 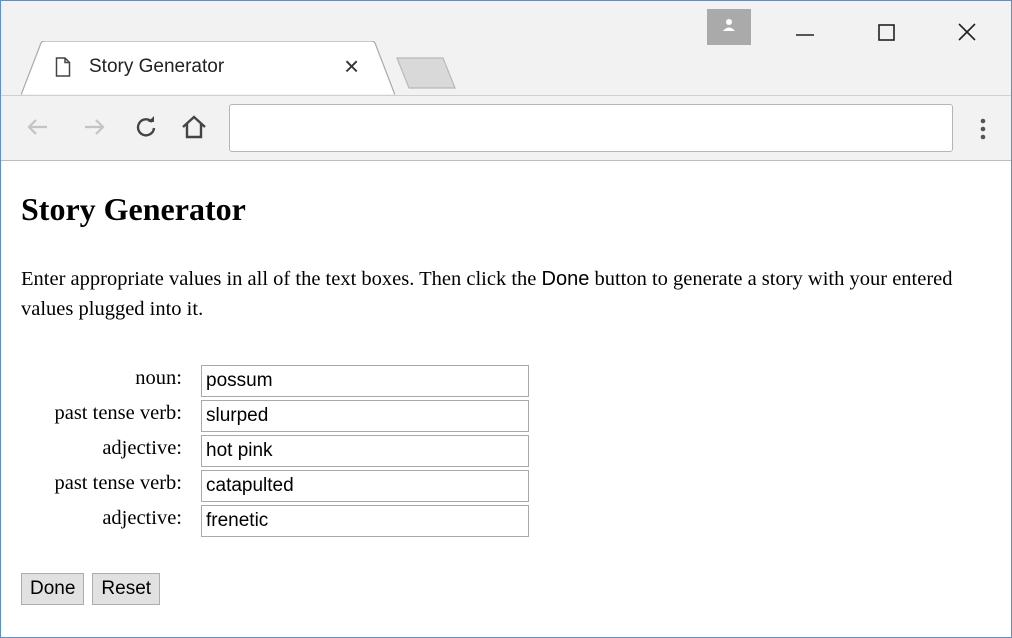 I want to click on close-icon, so click(x=967, y=32).